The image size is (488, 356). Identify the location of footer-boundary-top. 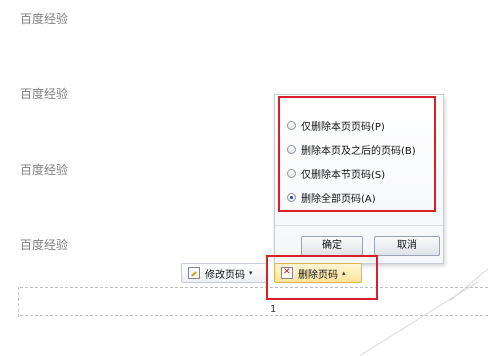
(254, 287).